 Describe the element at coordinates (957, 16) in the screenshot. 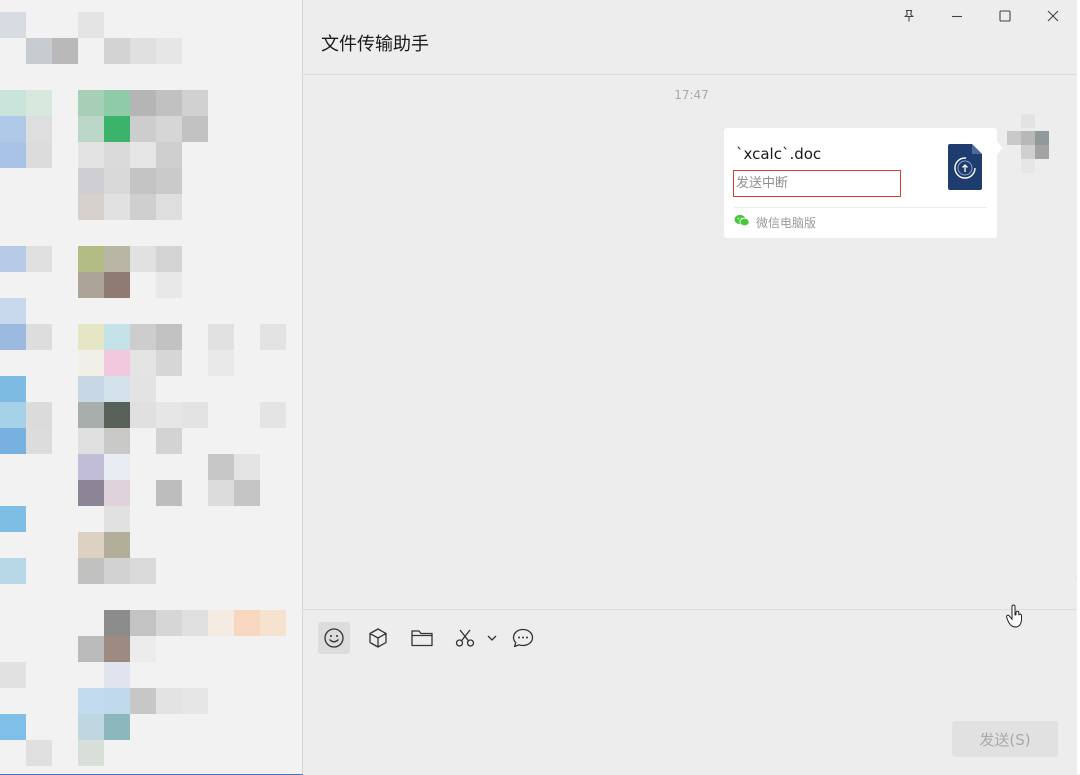

I see `minimize-icon` at that location.